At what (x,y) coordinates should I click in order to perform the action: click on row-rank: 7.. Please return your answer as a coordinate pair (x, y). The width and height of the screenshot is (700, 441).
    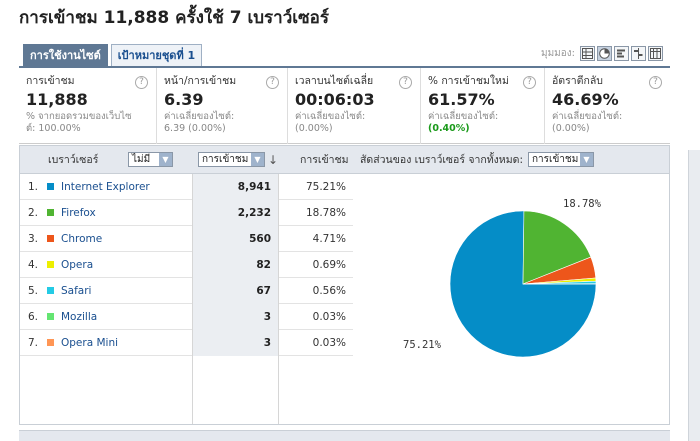
    Looking at the image, I should click on (33, 343).